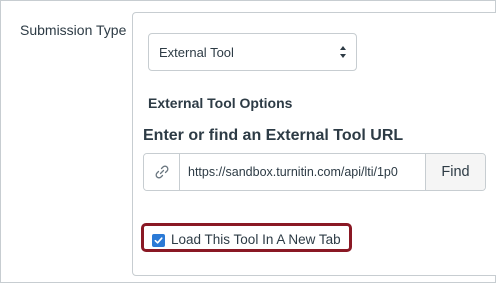 The height and width of the screenshot is (283, 496). What do you see at coordinates (455, 172) in the screenshot?
I see `find-button: Find` at bounding box center [455, 172].